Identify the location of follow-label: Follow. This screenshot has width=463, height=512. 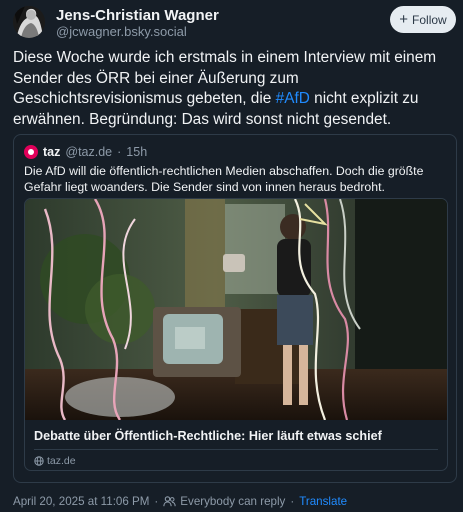
(429, 19).